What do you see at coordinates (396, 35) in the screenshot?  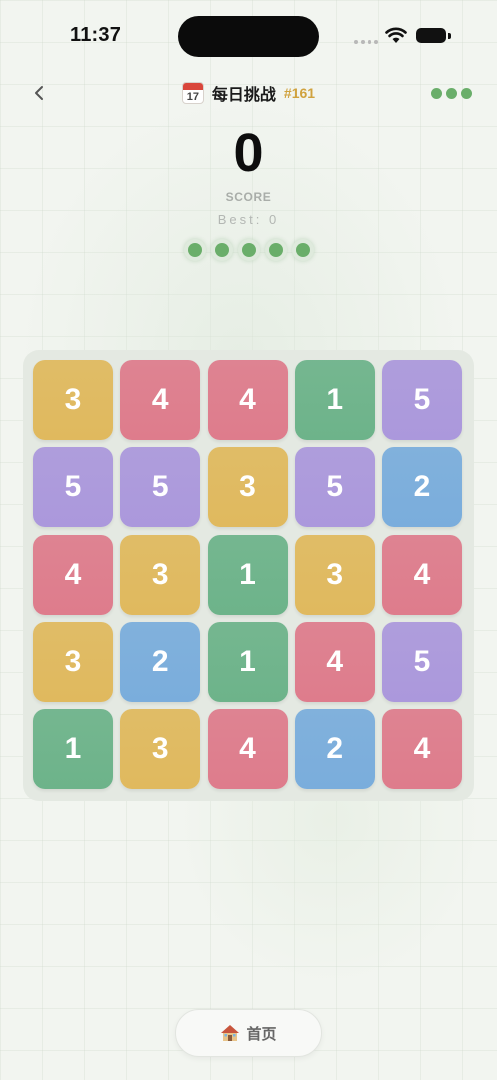 I see `wifi-icon` at bounding box center [396, 35].